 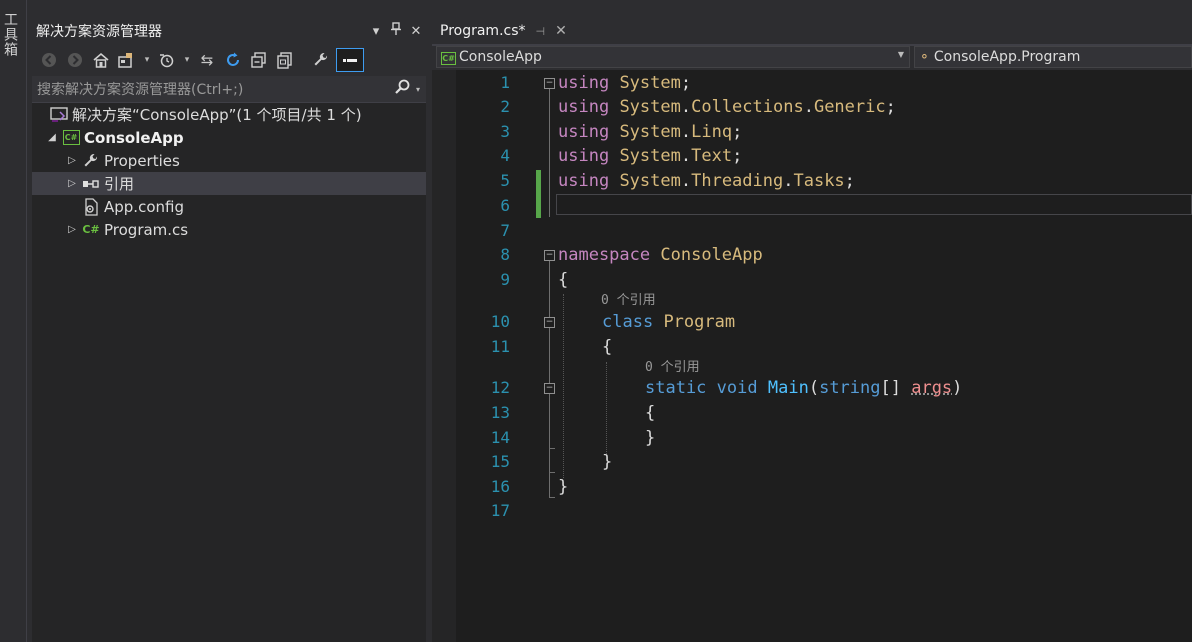 I want to click on keyword-token: void, so click(x=737, y=388).